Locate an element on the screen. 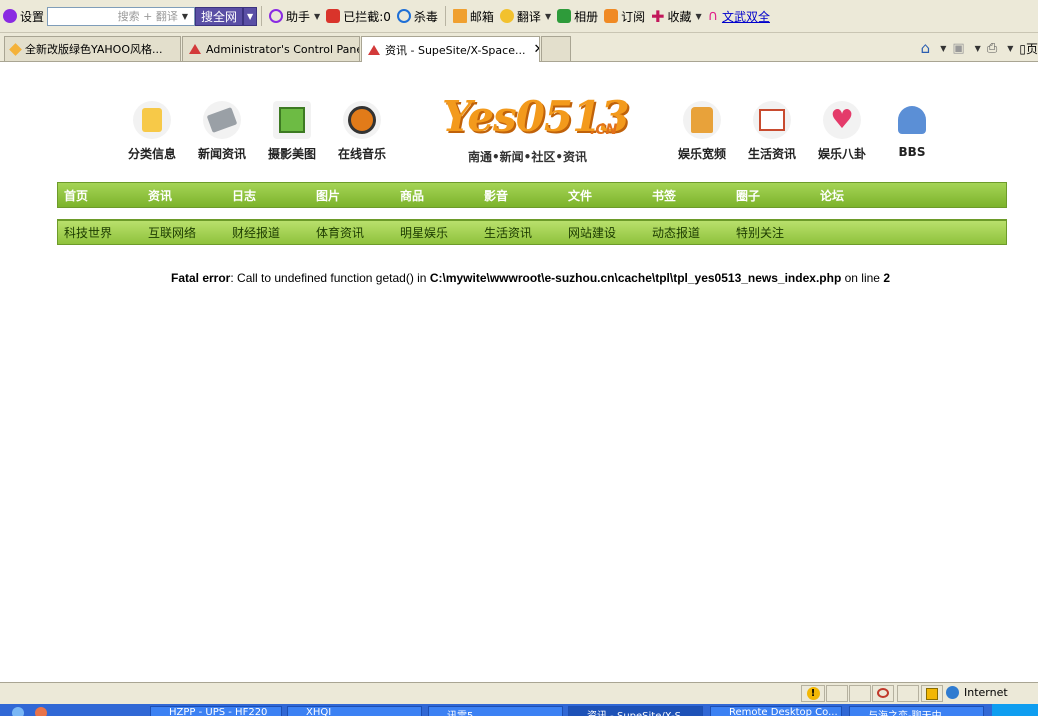  menu-item-groups: 圈子 is located at coordinates (772, 195).